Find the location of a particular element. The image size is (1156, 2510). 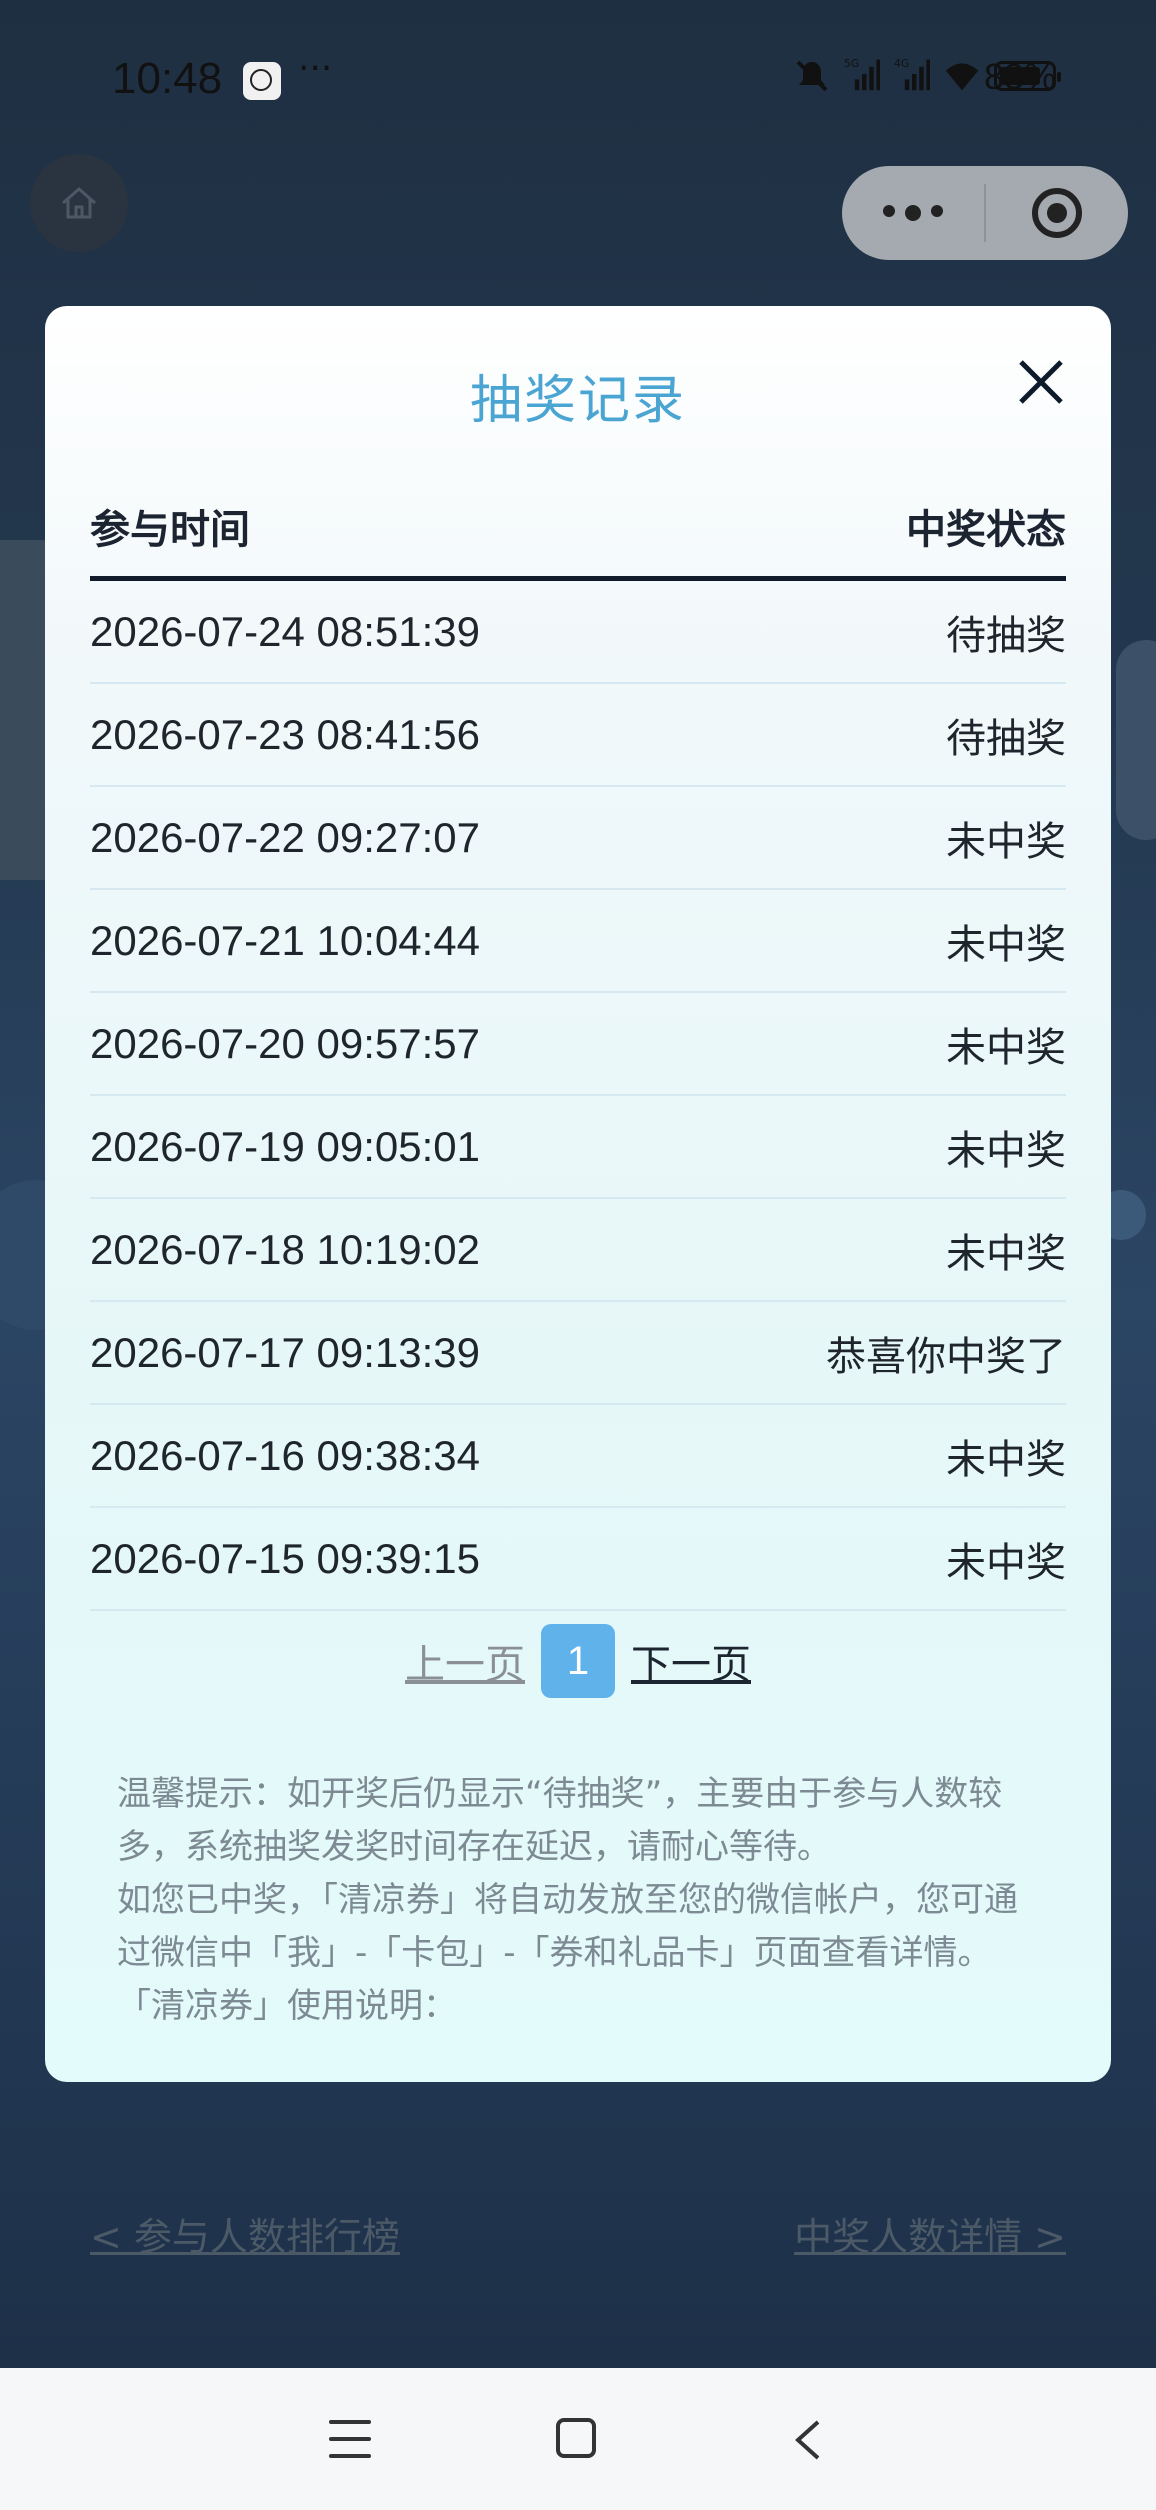

page-links: < 参与人数排行榜 中奖人数详情 > is located at coordinates (578, 2232).